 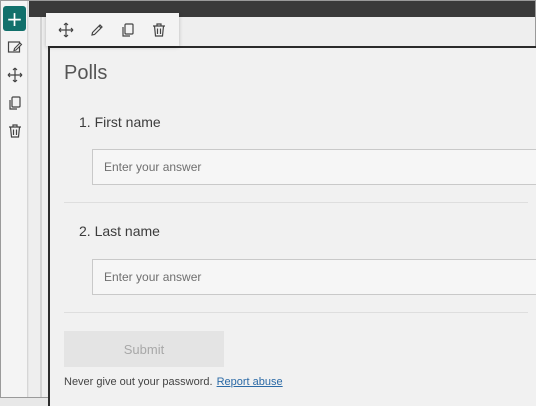 What do you see at coordinates (120, 122) in the screenshot?
I see `question-first-name-label: 1. First name` at bounding box center [120, 122].